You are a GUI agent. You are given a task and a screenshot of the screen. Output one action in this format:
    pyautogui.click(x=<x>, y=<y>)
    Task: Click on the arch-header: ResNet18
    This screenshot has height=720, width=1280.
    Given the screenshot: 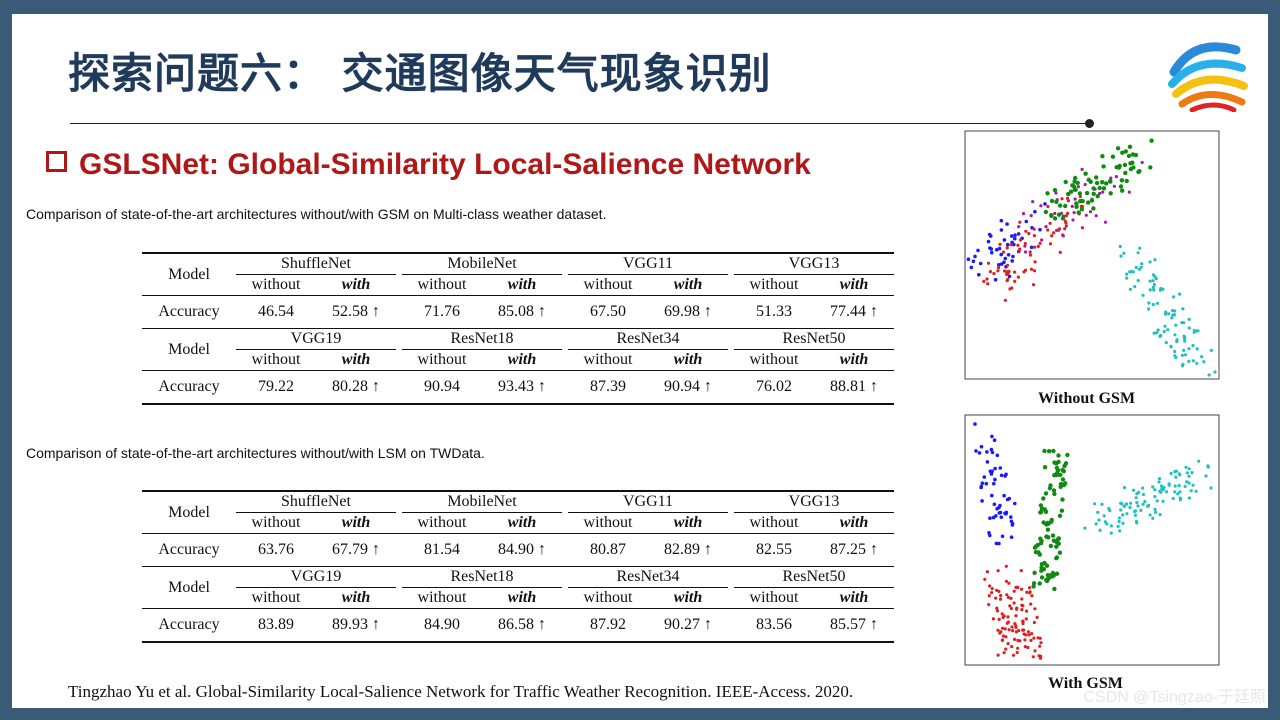 What is the action you would take?
    pyautogui.click(x=482, y=339)
    